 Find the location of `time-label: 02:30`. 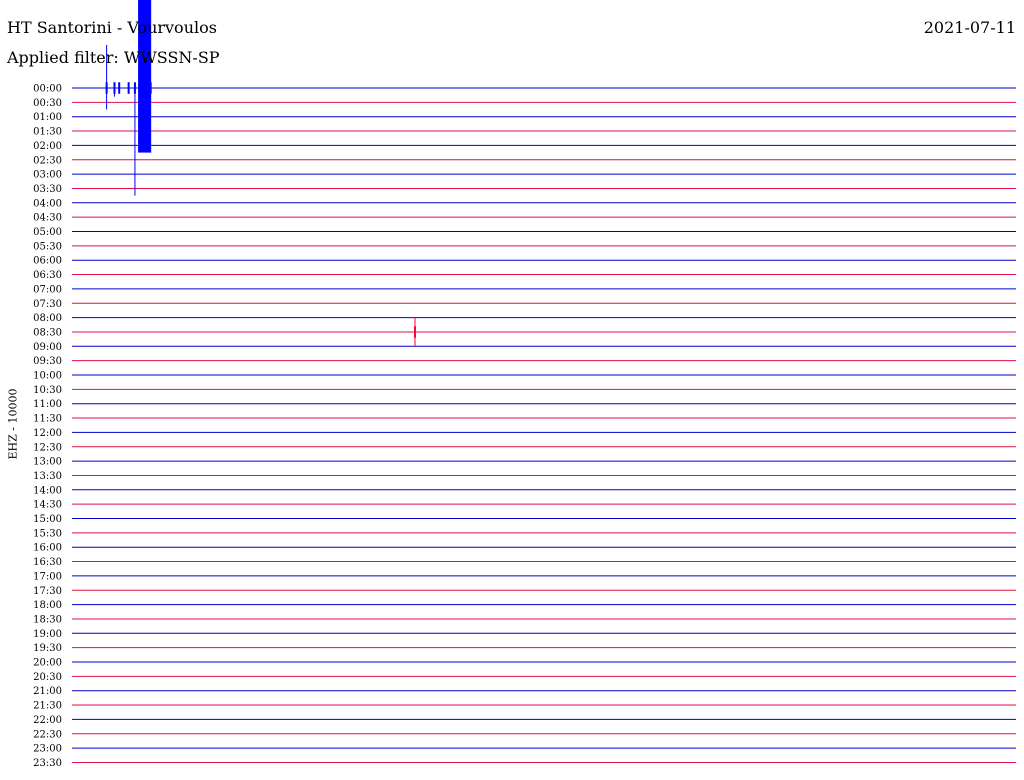

time-label: 02:30 is located at coordinates (47, 160).